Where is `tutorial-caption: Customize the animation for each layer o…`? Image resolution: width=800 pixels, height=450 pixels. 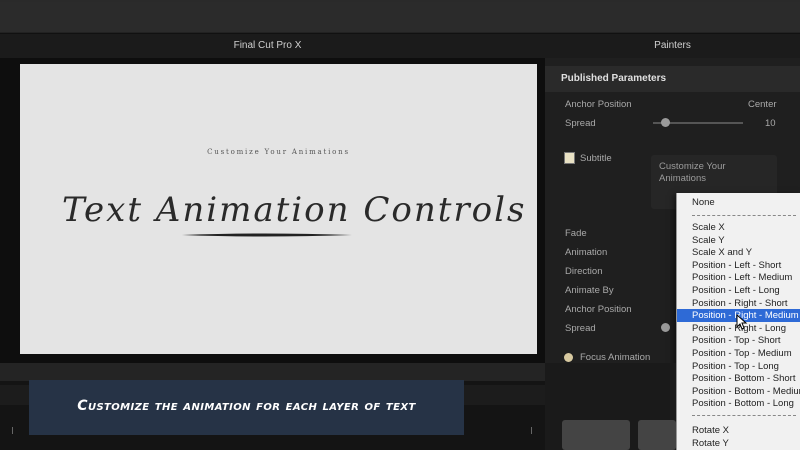
tutorial-caption: Customize the animation for each layer o… is located at coordinates (246, 407).